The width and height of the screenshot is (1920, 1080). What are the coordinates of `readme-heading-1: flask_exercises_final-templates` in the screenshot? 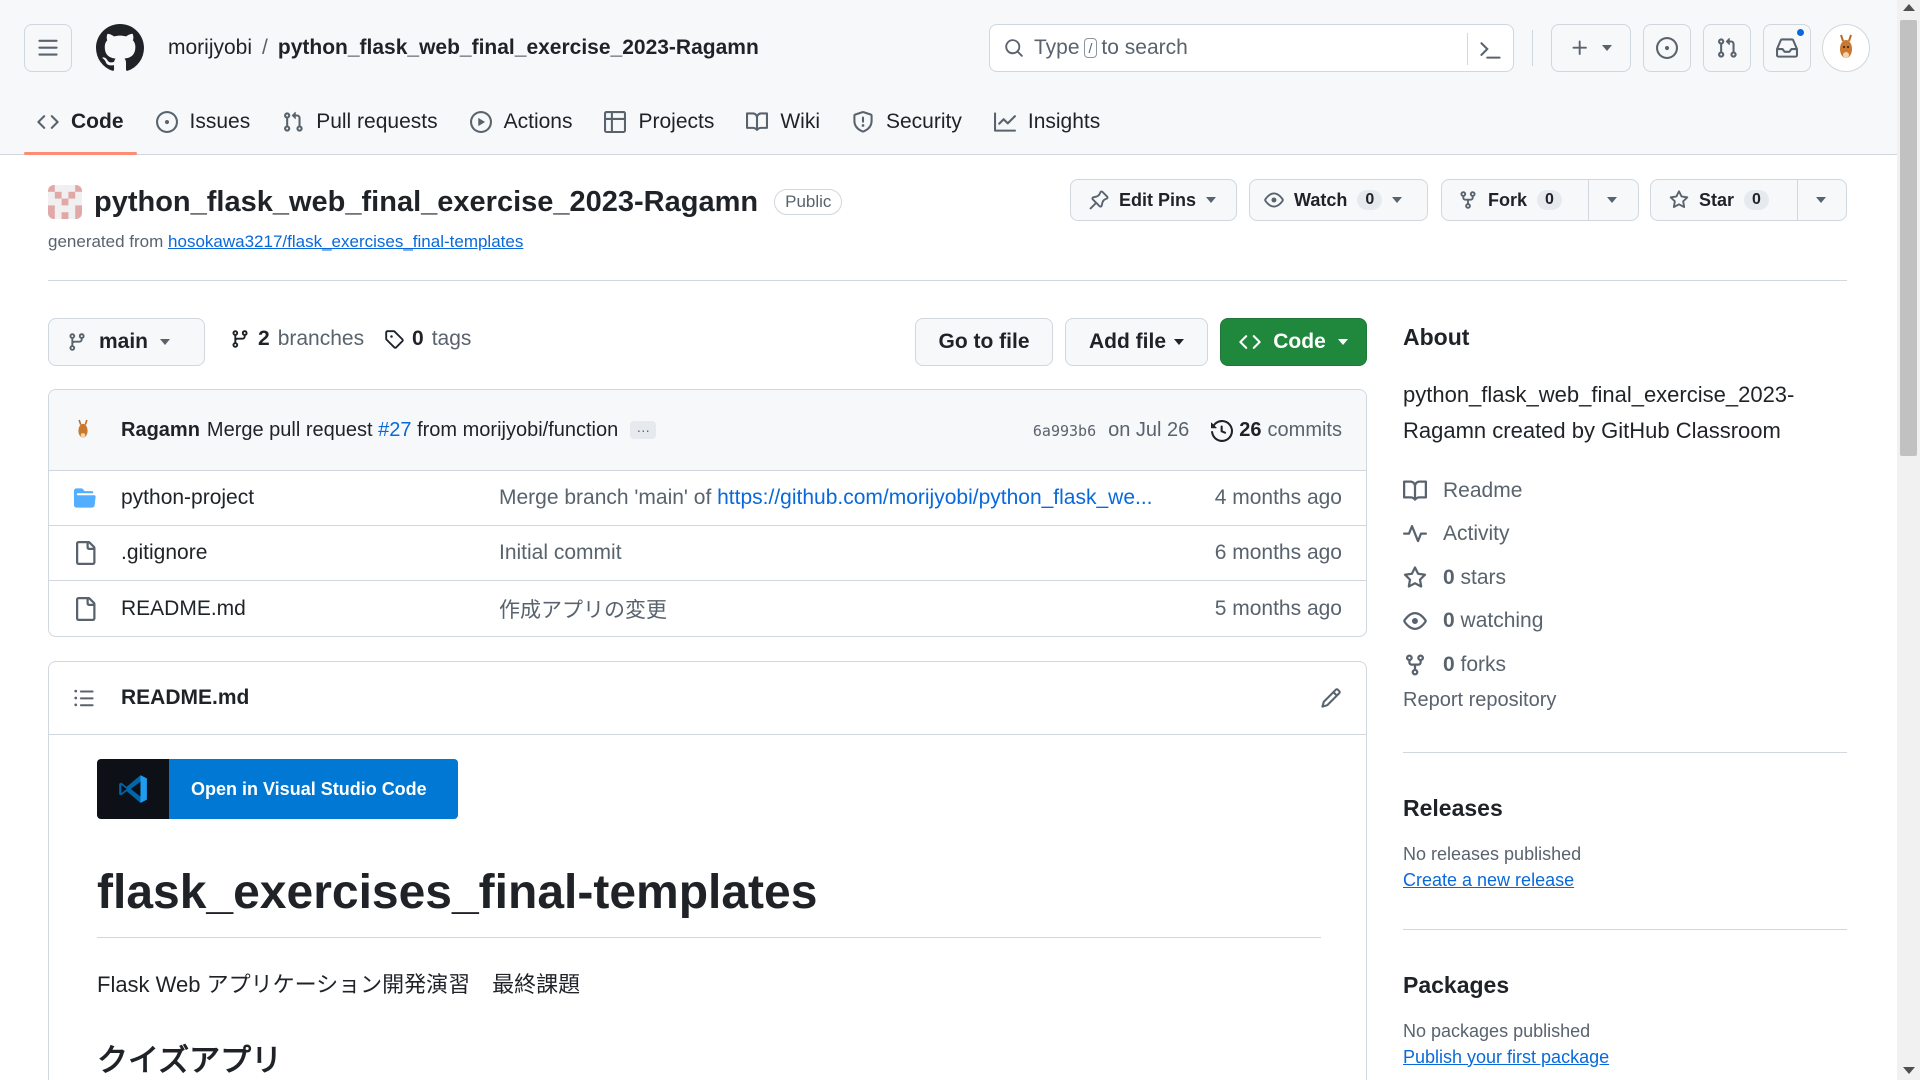 It's located at (457, 892).